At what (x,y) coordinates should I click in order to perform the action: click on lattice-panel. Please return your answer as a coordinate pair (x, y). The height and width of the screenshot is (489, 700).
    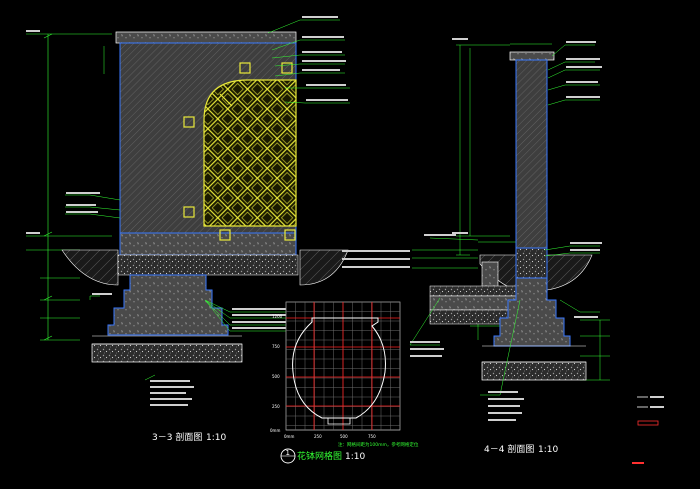
    Looking at the image, I should click on (250, 153).